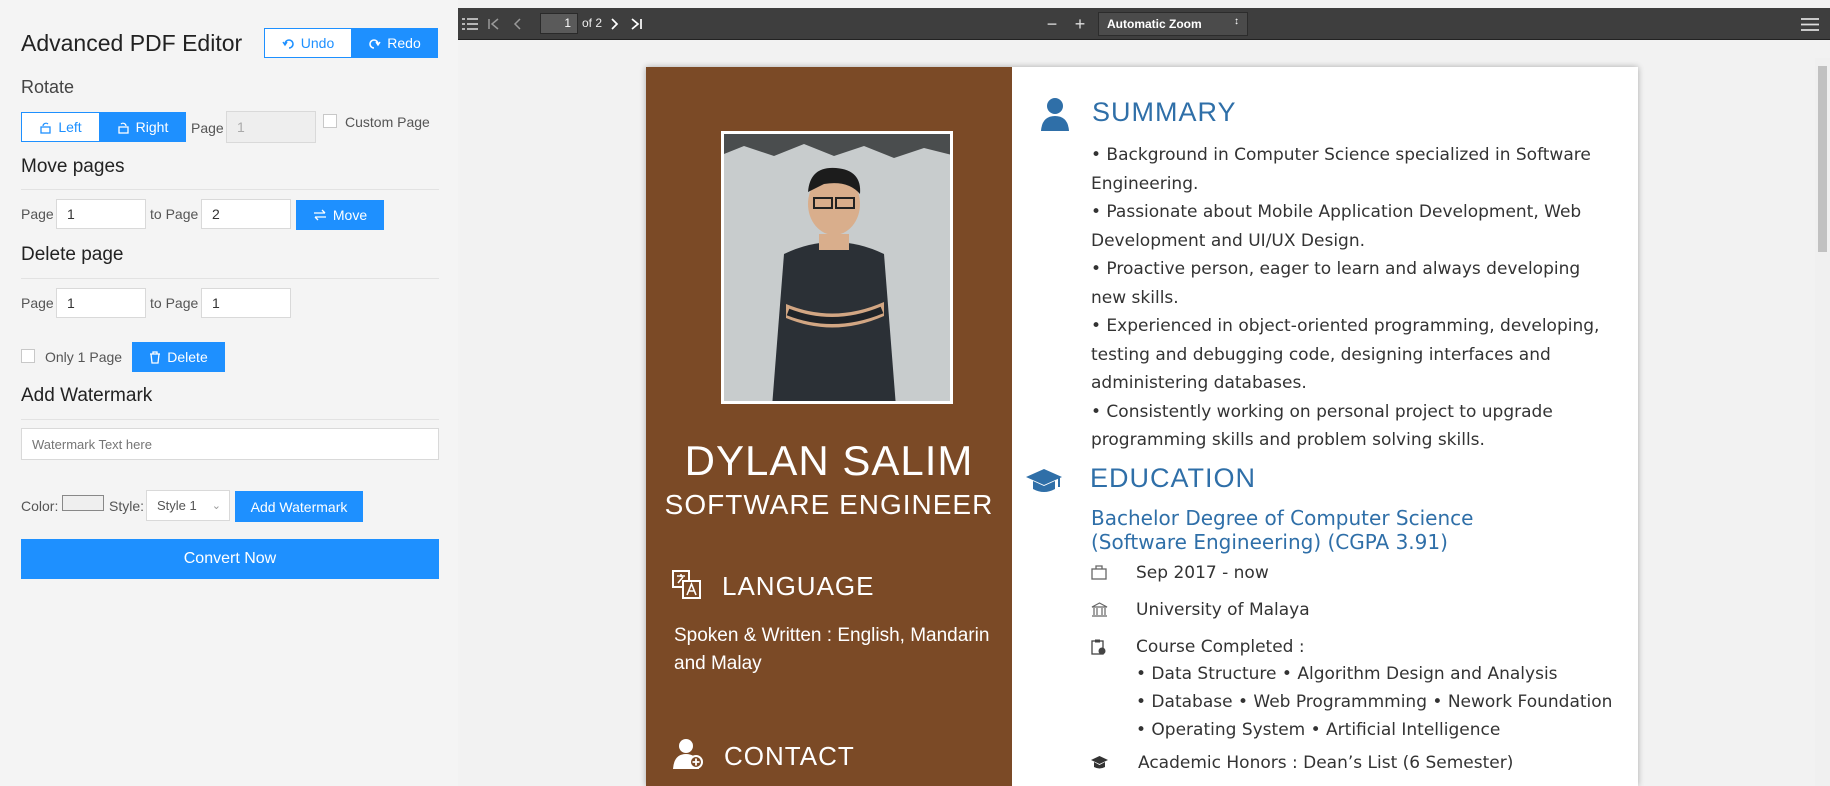 The image size is (1830, 786). Describe the element at coordinates (73, 166) in the screenshot. I see `move-heading: Move pages` at that location.